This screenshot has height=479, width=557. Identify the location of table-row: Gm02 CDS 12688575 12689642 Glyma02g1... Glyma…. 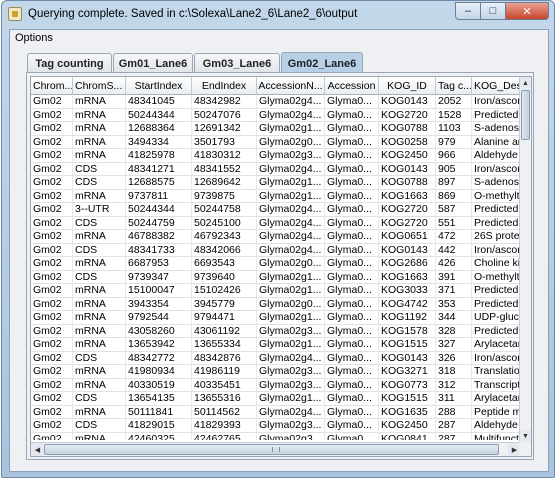
(276, 183).